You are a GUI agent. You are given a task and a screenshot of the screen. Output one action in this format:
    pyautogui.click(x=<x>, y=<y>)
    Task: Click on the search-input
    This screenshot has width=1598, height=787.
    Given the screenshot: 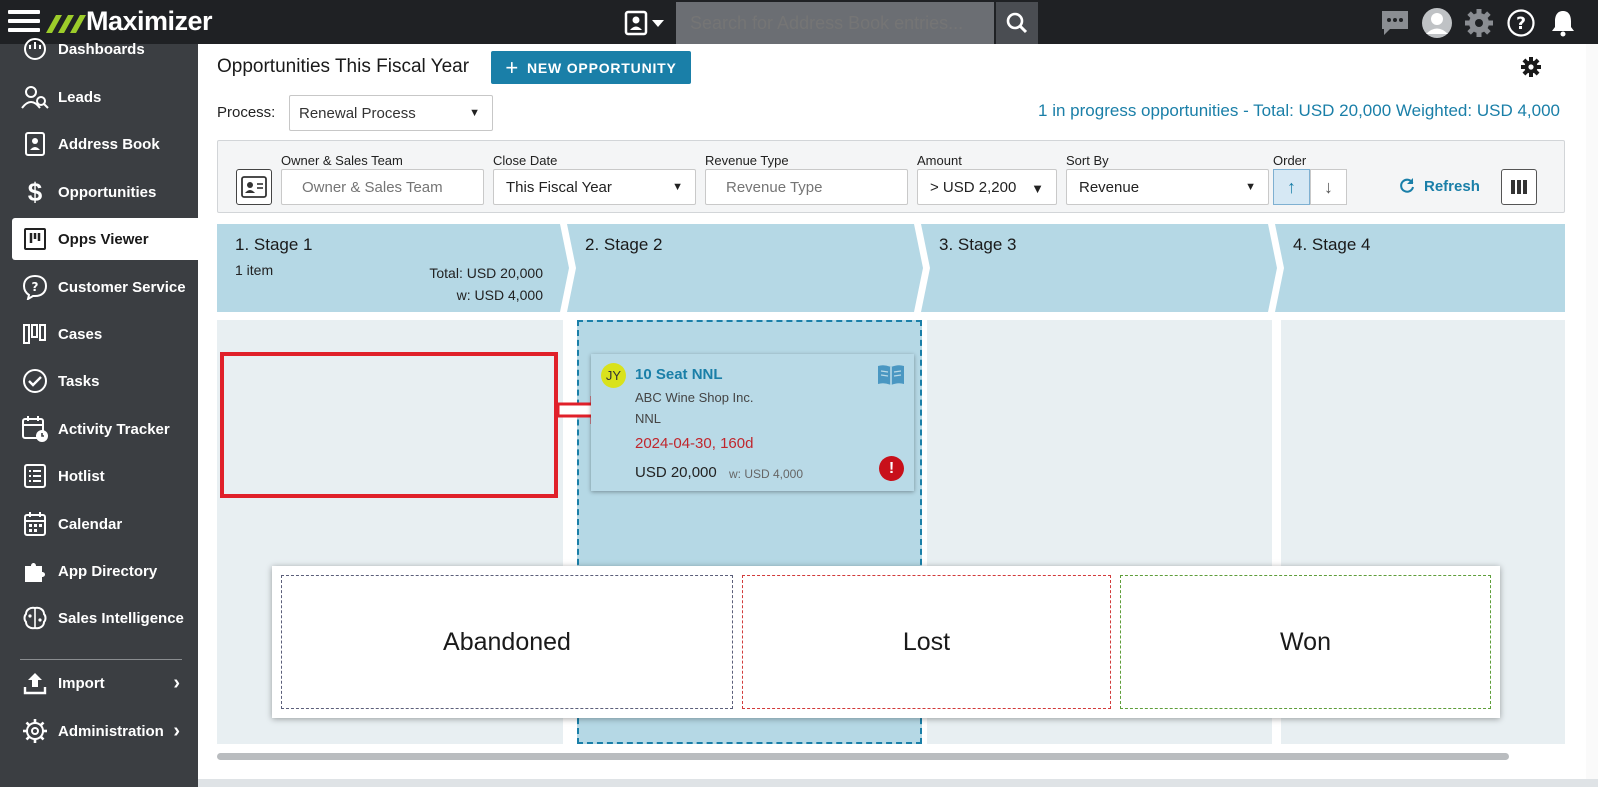 What is the action you would take?
    pyautogui.click(x=835, y=23)
    